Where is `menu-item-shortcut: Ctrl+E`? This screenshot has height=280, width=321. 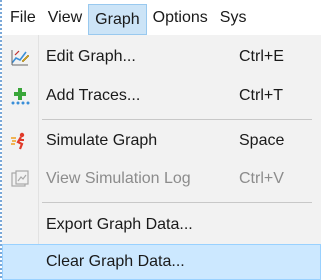
menu-item-shortcut: Ctrl+E is located at coordinates (261, 56).